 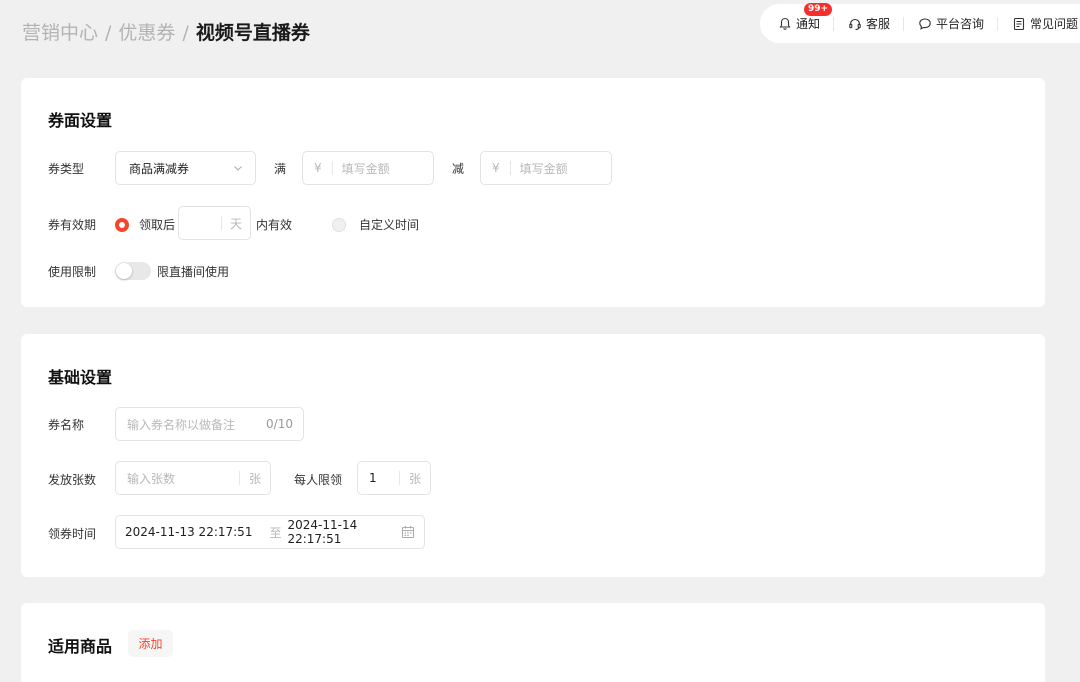 I want to click on custom-time-label: 自定义时间, so click(x=389, y=225).